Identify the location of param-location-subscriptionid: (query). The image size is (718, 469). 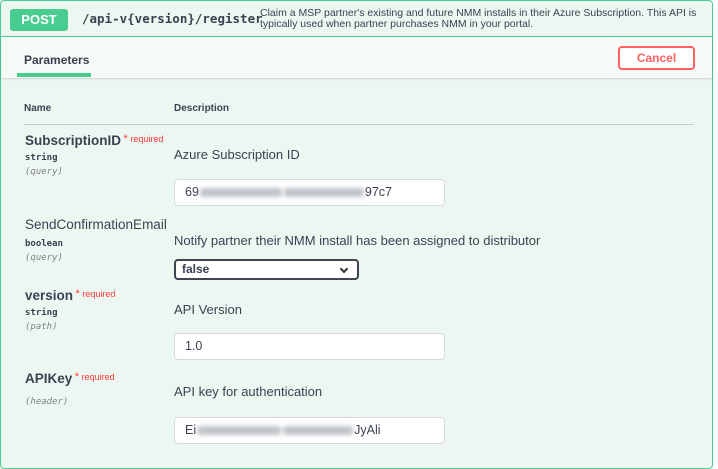
(44, 172).